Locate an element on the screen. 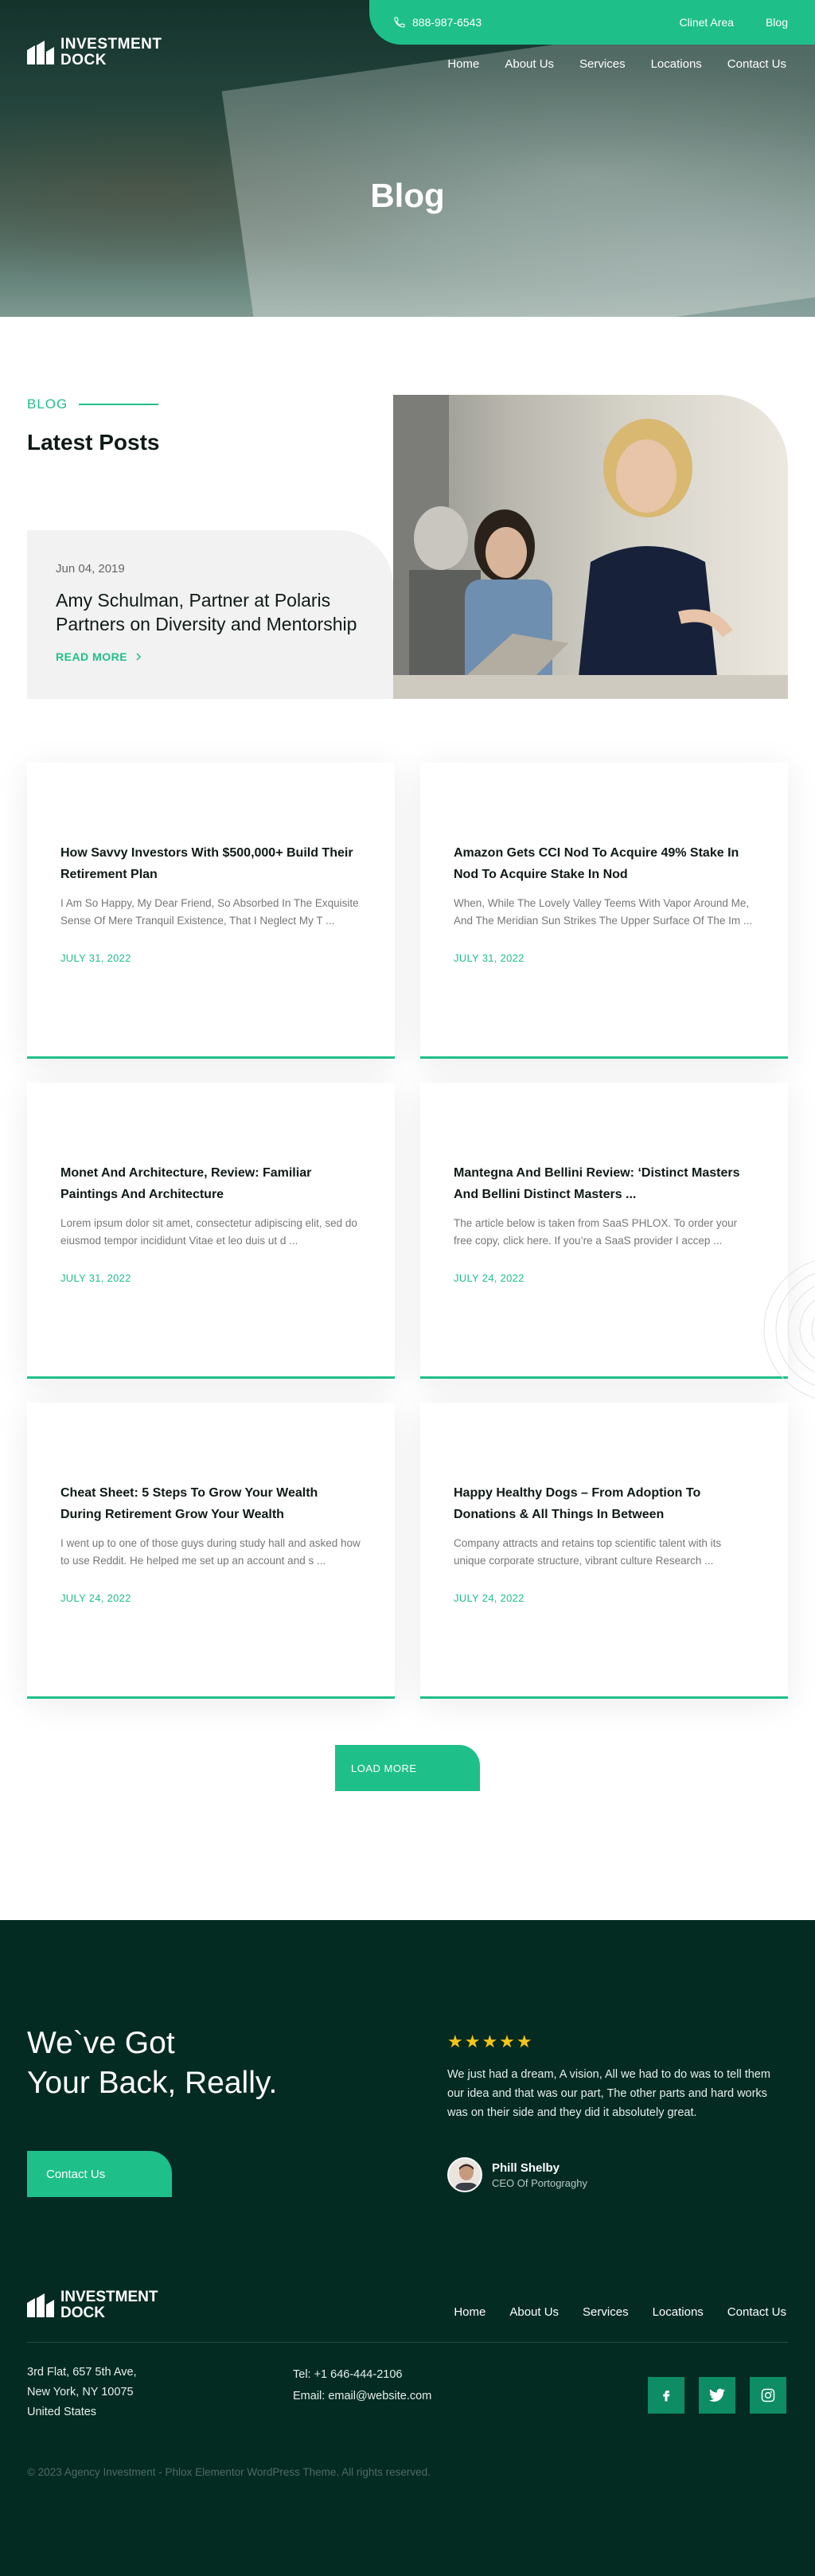 The image size is (815, 2576). featured-post-date: Jun 04, 2019 is located at coordinates (91, 569).